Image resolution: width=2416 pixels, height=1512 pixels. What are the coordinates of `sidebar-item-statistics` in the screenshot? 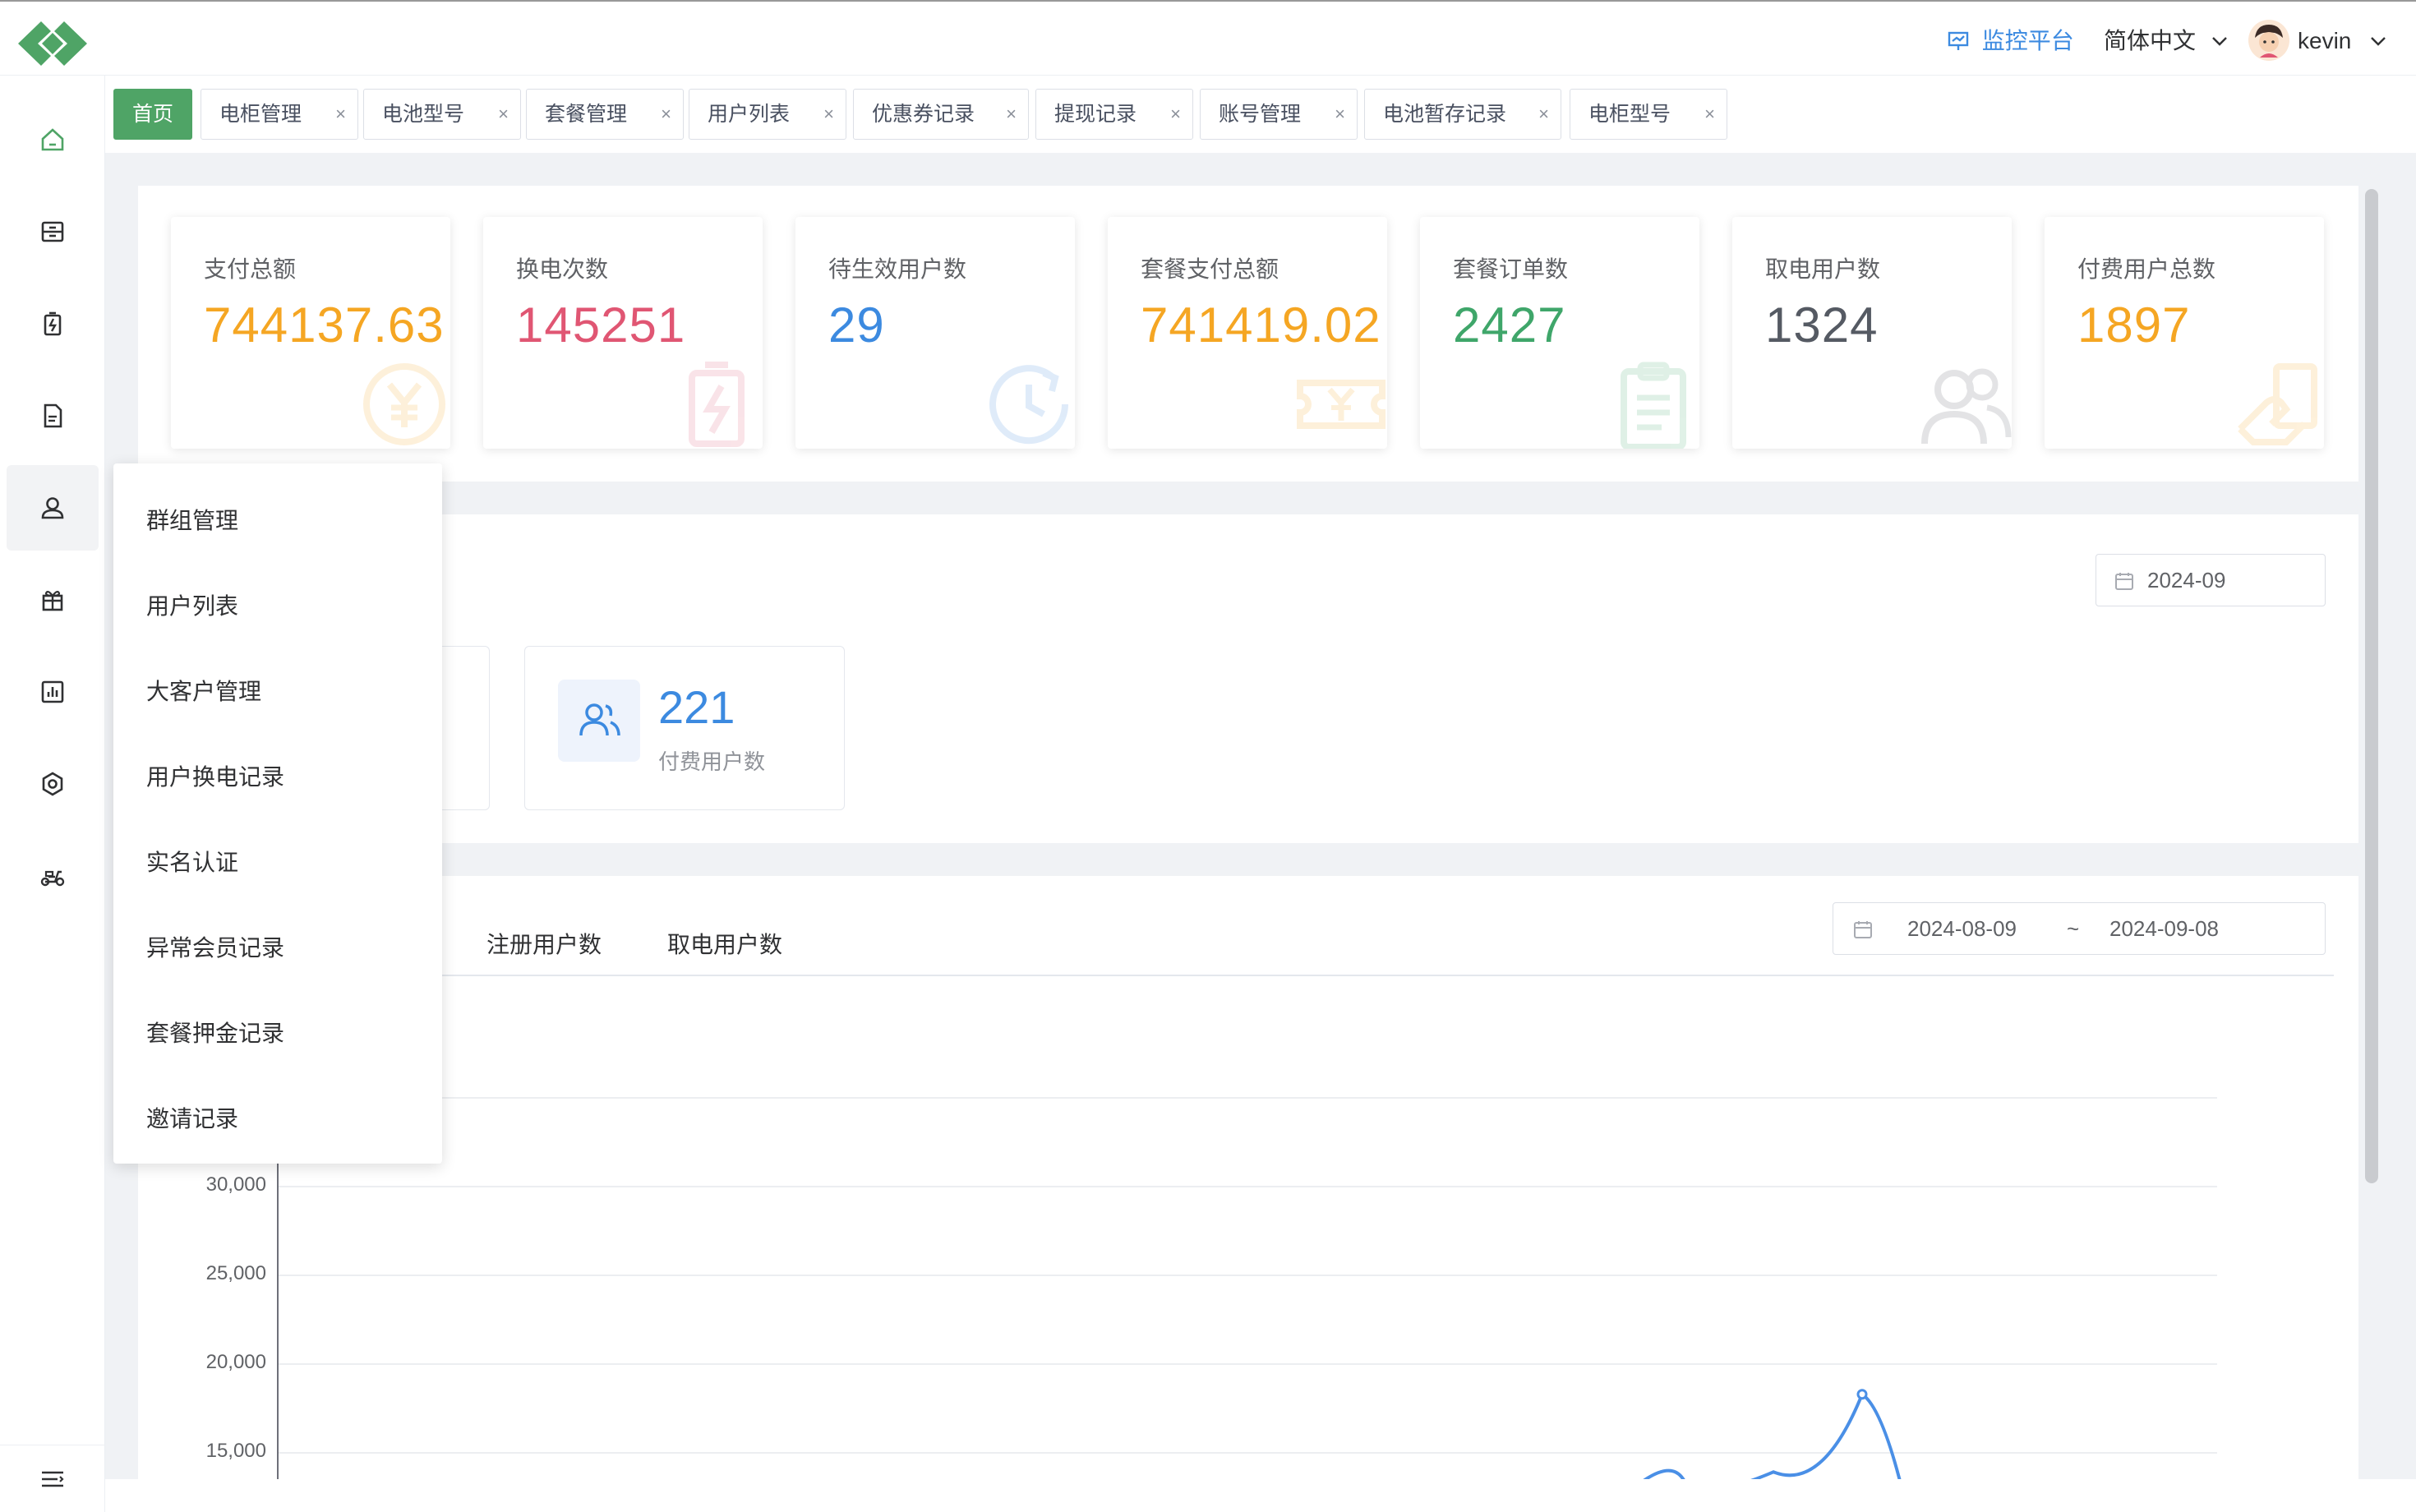 It's located at (53, 692).